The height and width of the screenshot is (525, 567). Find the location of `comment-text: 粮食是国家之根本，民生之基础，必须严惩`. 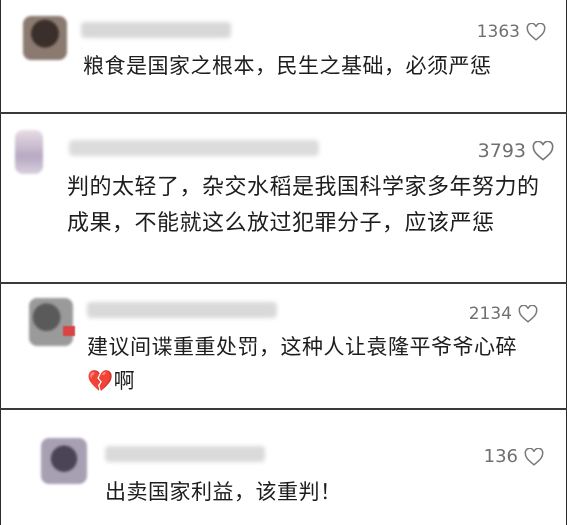

comment-text: 粮食是国家之根本，民生之基础，必须严惩 is located at coordinates (287, 66).